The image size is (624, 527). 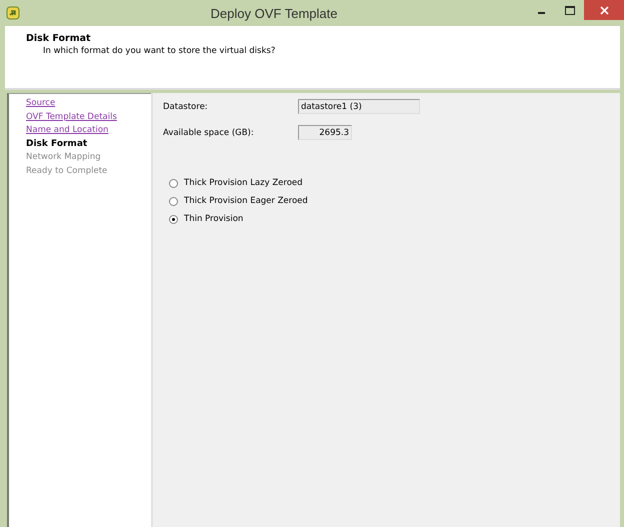 I want to click on radio-label: Thin Provision, so click(x=214, y=219).